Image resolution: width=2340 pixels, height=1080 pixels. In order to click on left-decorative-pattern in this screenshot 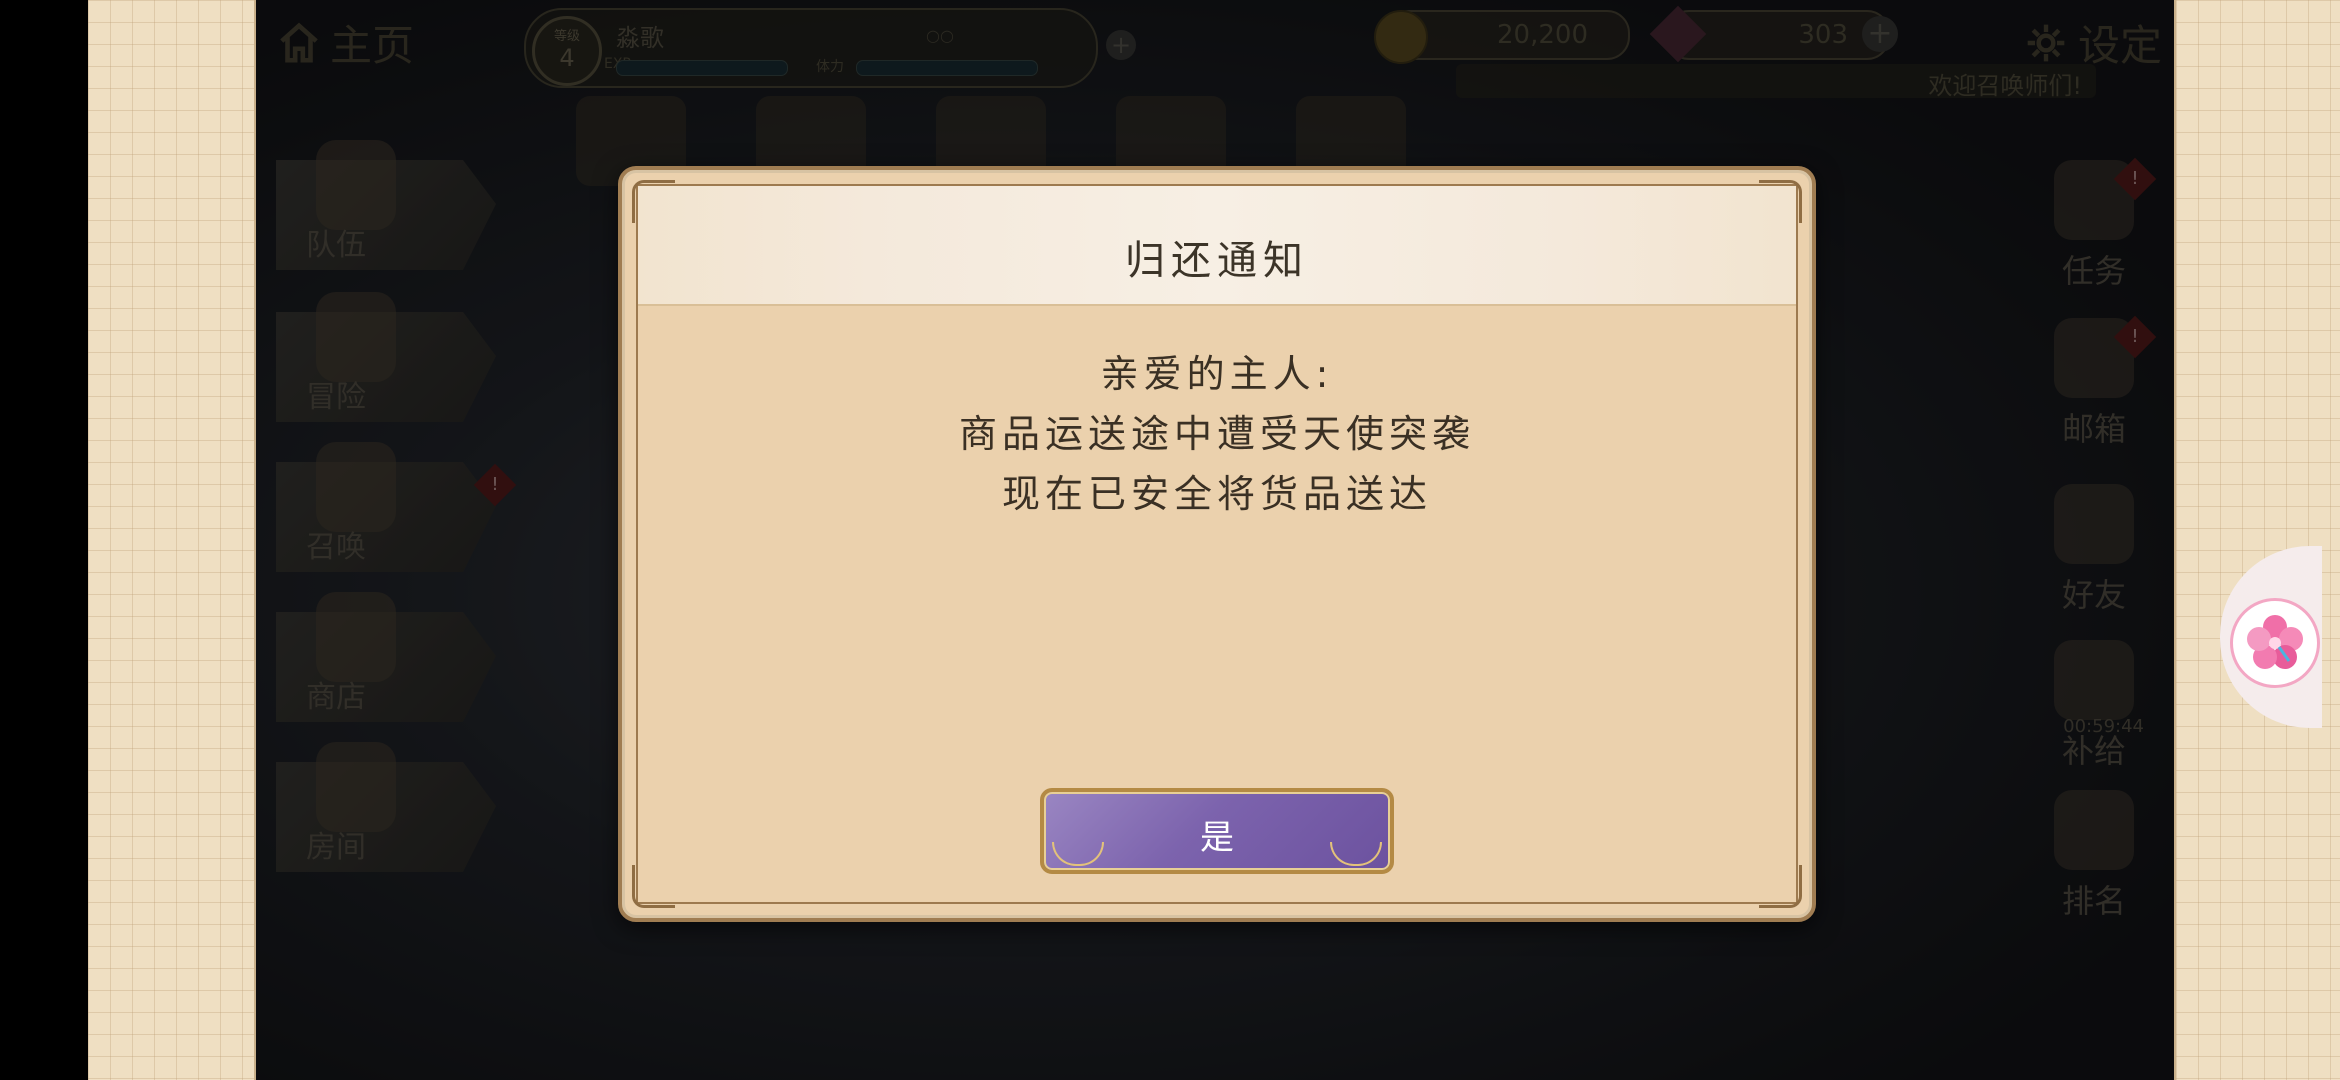, I will do `click(172, 540)`.